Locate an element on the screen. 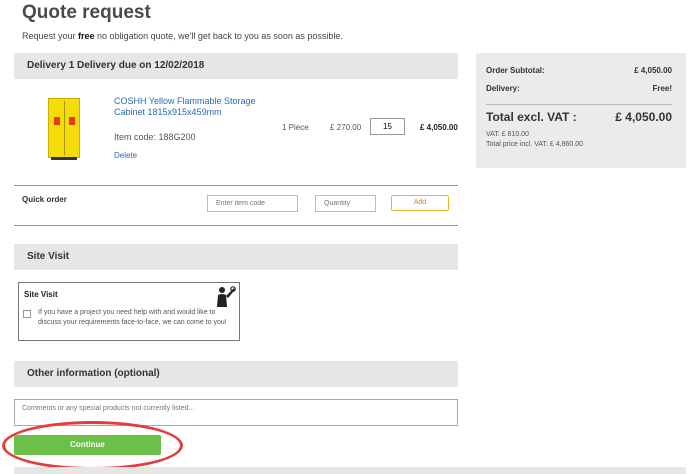 This screenshot has width=700, height=474. delivery-header: Delivery 1 Delivery due on 12/02/2018 is located at coordinates (236, 66).